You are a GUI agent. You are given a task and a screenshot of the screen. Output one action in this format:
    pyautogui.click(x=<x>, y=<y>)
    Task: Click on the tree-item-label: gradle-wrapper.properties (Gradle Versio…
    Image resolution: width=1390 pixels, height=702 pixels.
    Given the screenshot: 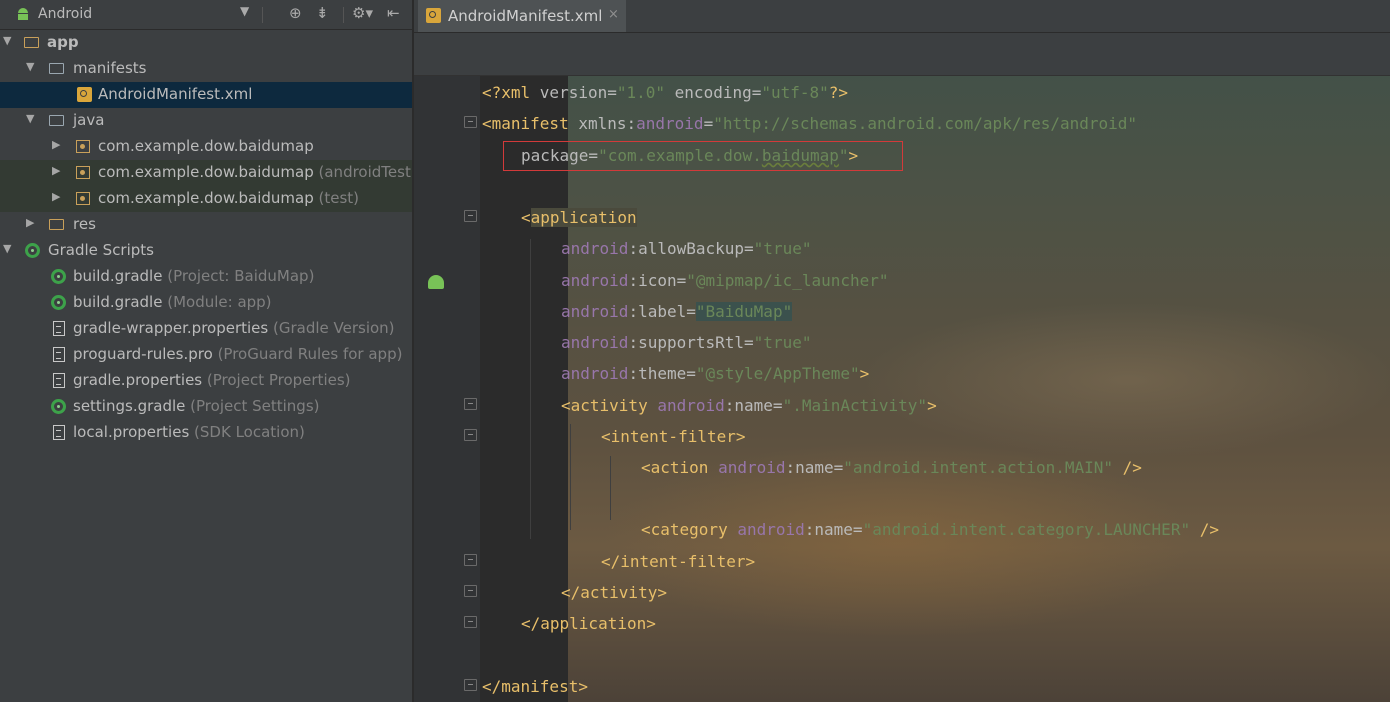 What is the action you would take?
    pyautogui.click(x=234, y=328)
    